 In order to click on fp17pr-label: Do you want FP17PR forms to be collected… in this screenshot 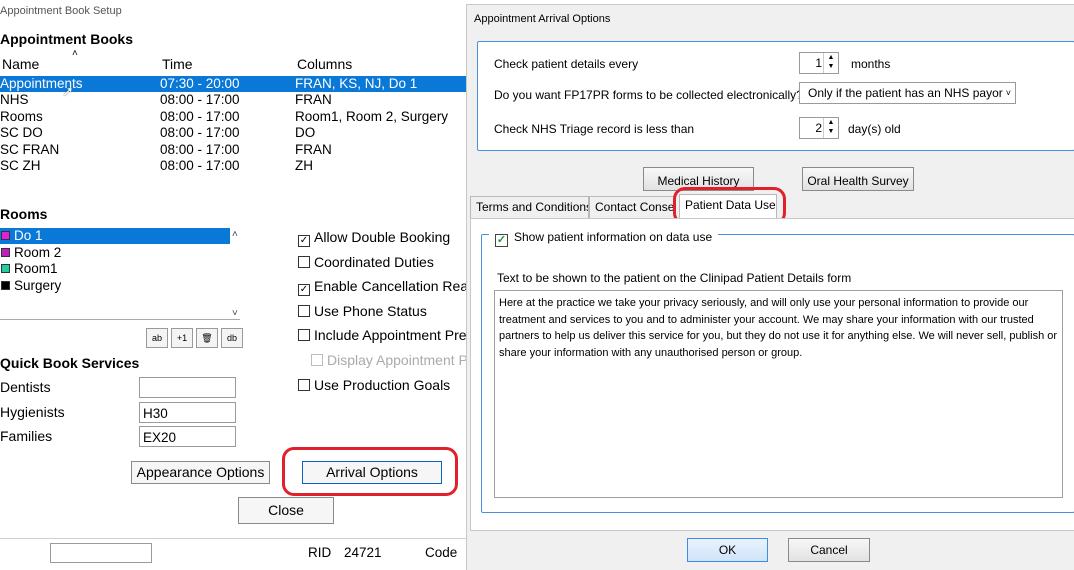, I will do `click(648, 95)`.